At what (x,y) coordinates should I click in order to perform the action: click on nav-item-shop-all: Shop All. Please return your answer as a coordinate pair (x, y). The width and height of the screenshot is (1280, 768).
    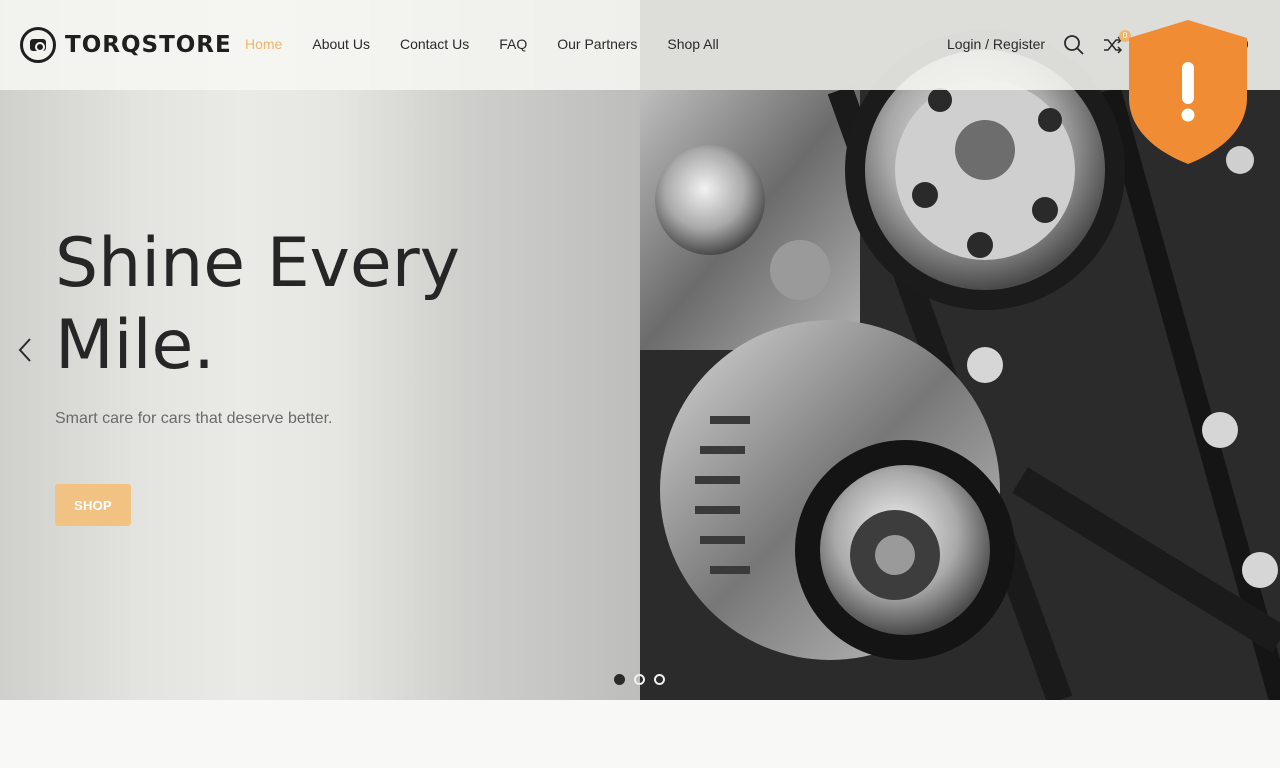
    Looking at the image, I should click on (692, 44).